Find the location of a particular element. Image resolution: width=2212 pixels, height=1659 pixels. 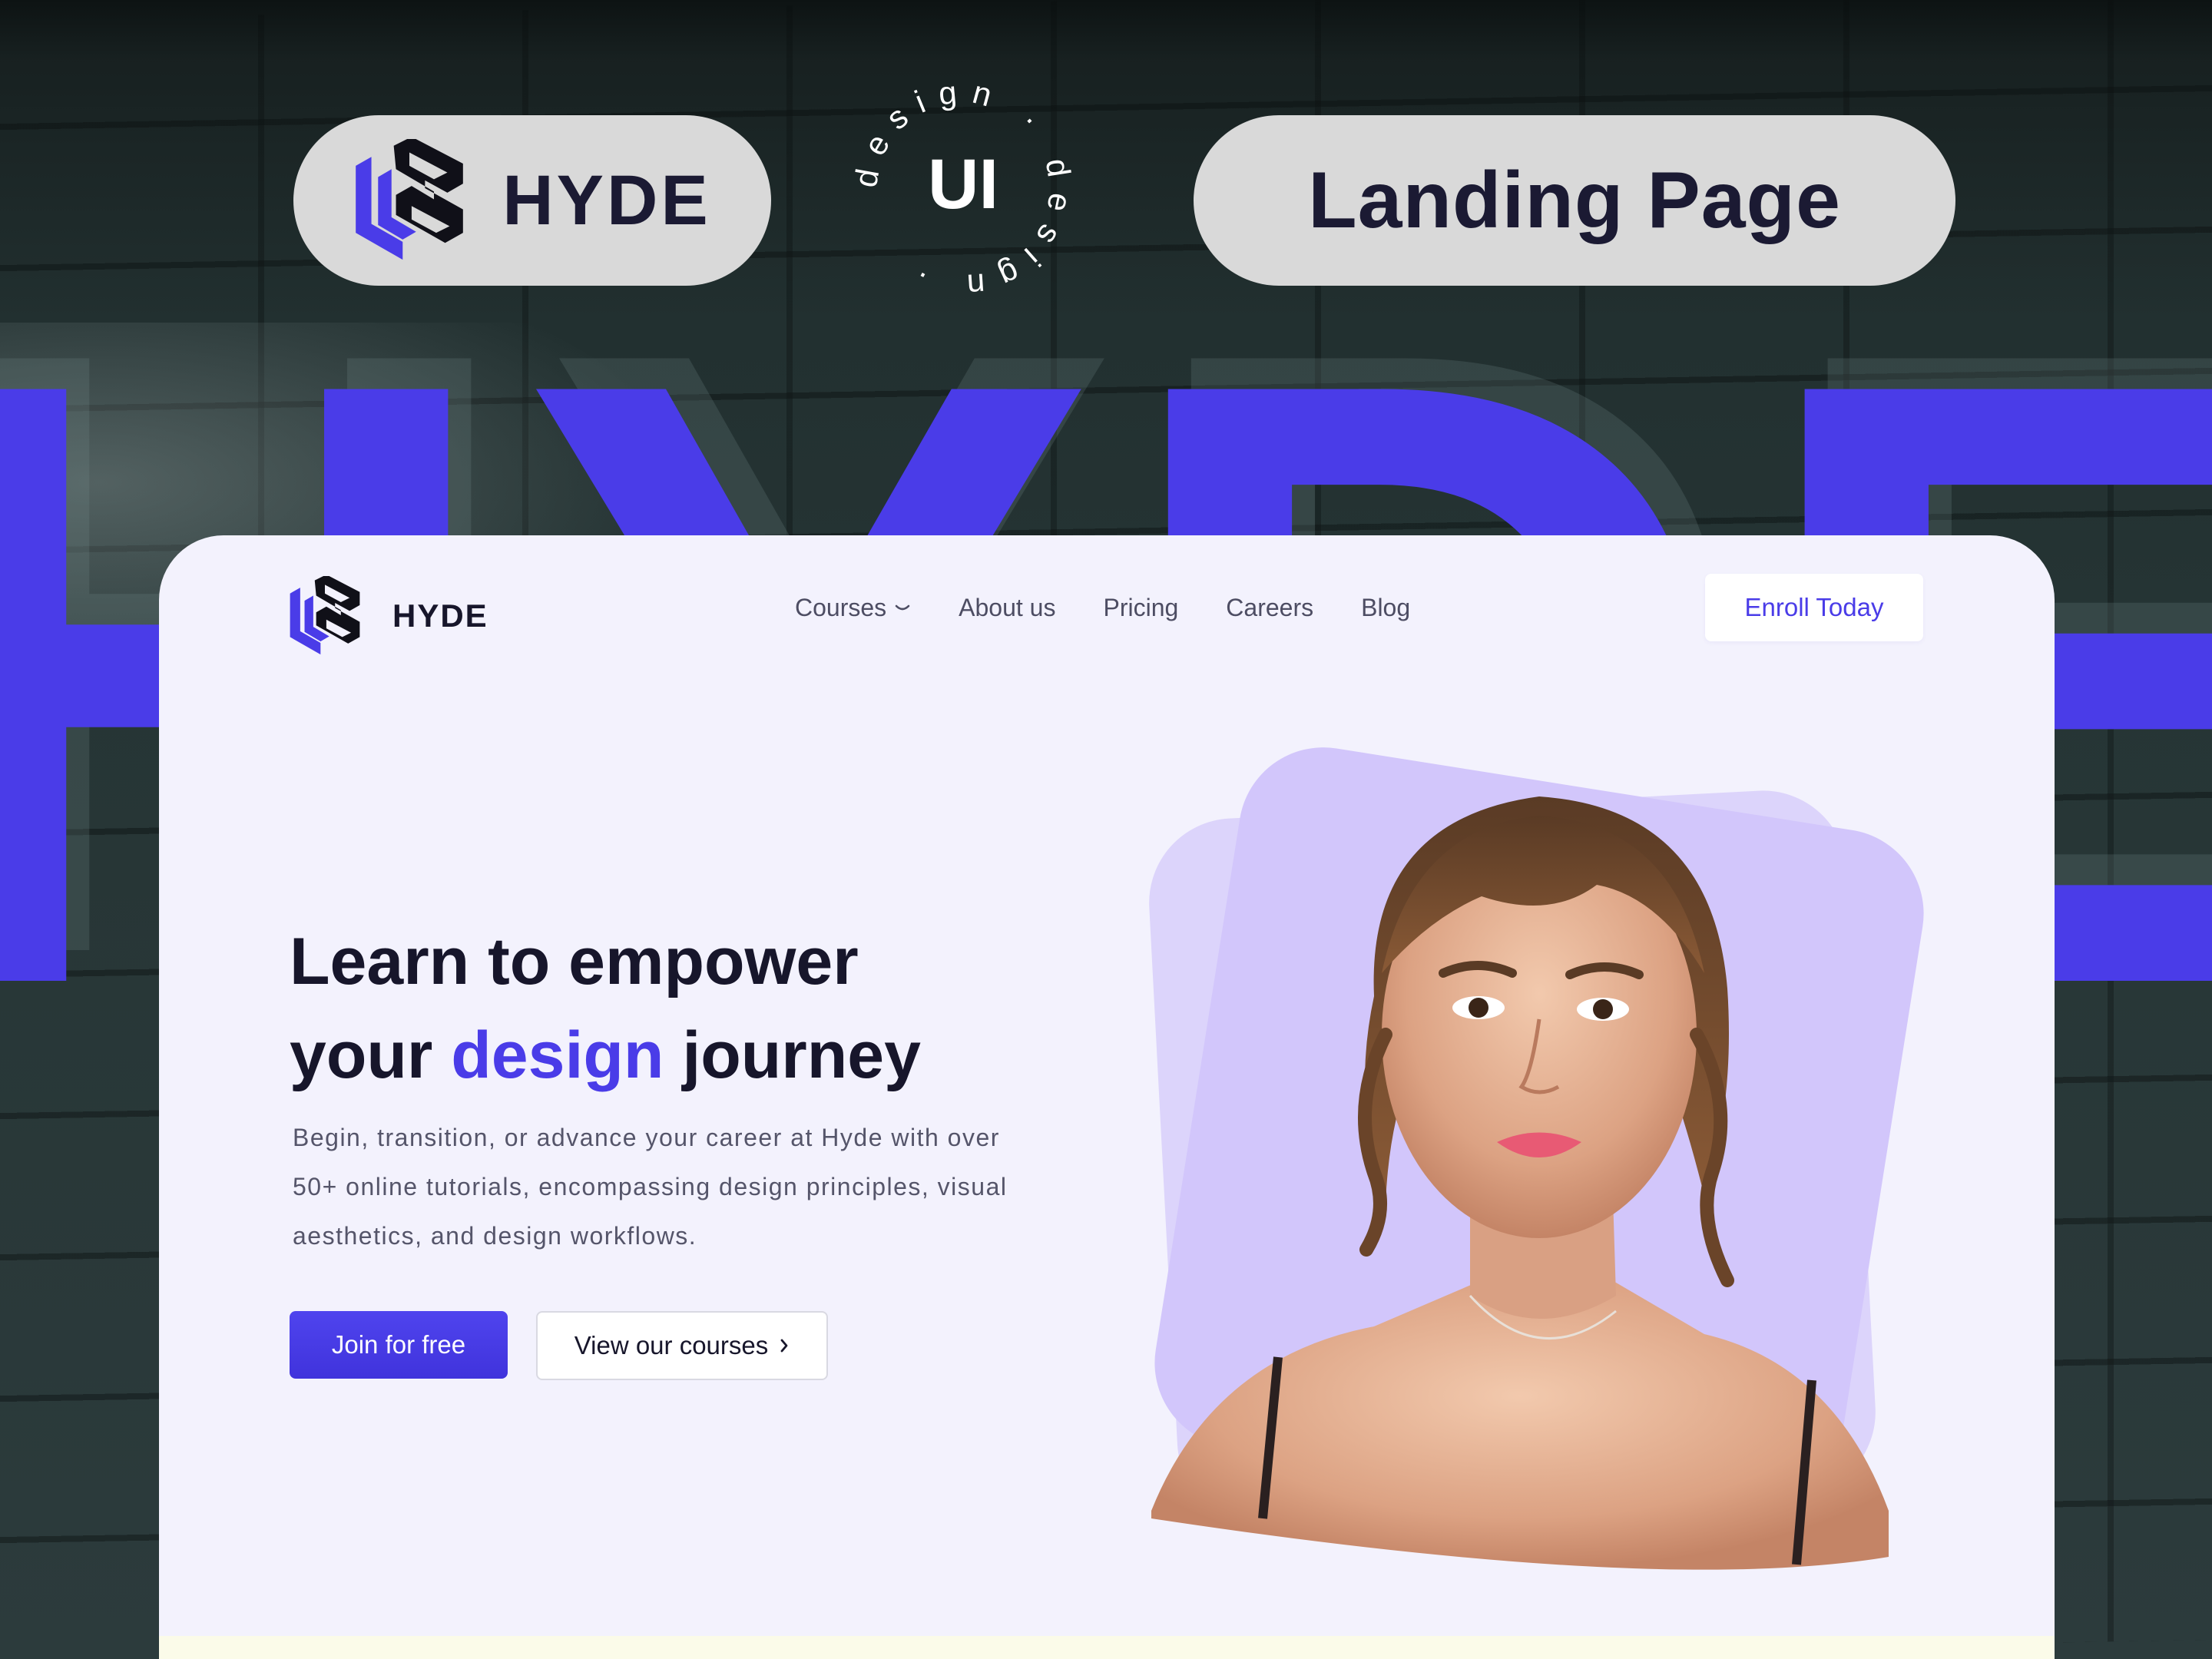

nav-item-pricing: Pricing is located at coordinates (1140, 608).